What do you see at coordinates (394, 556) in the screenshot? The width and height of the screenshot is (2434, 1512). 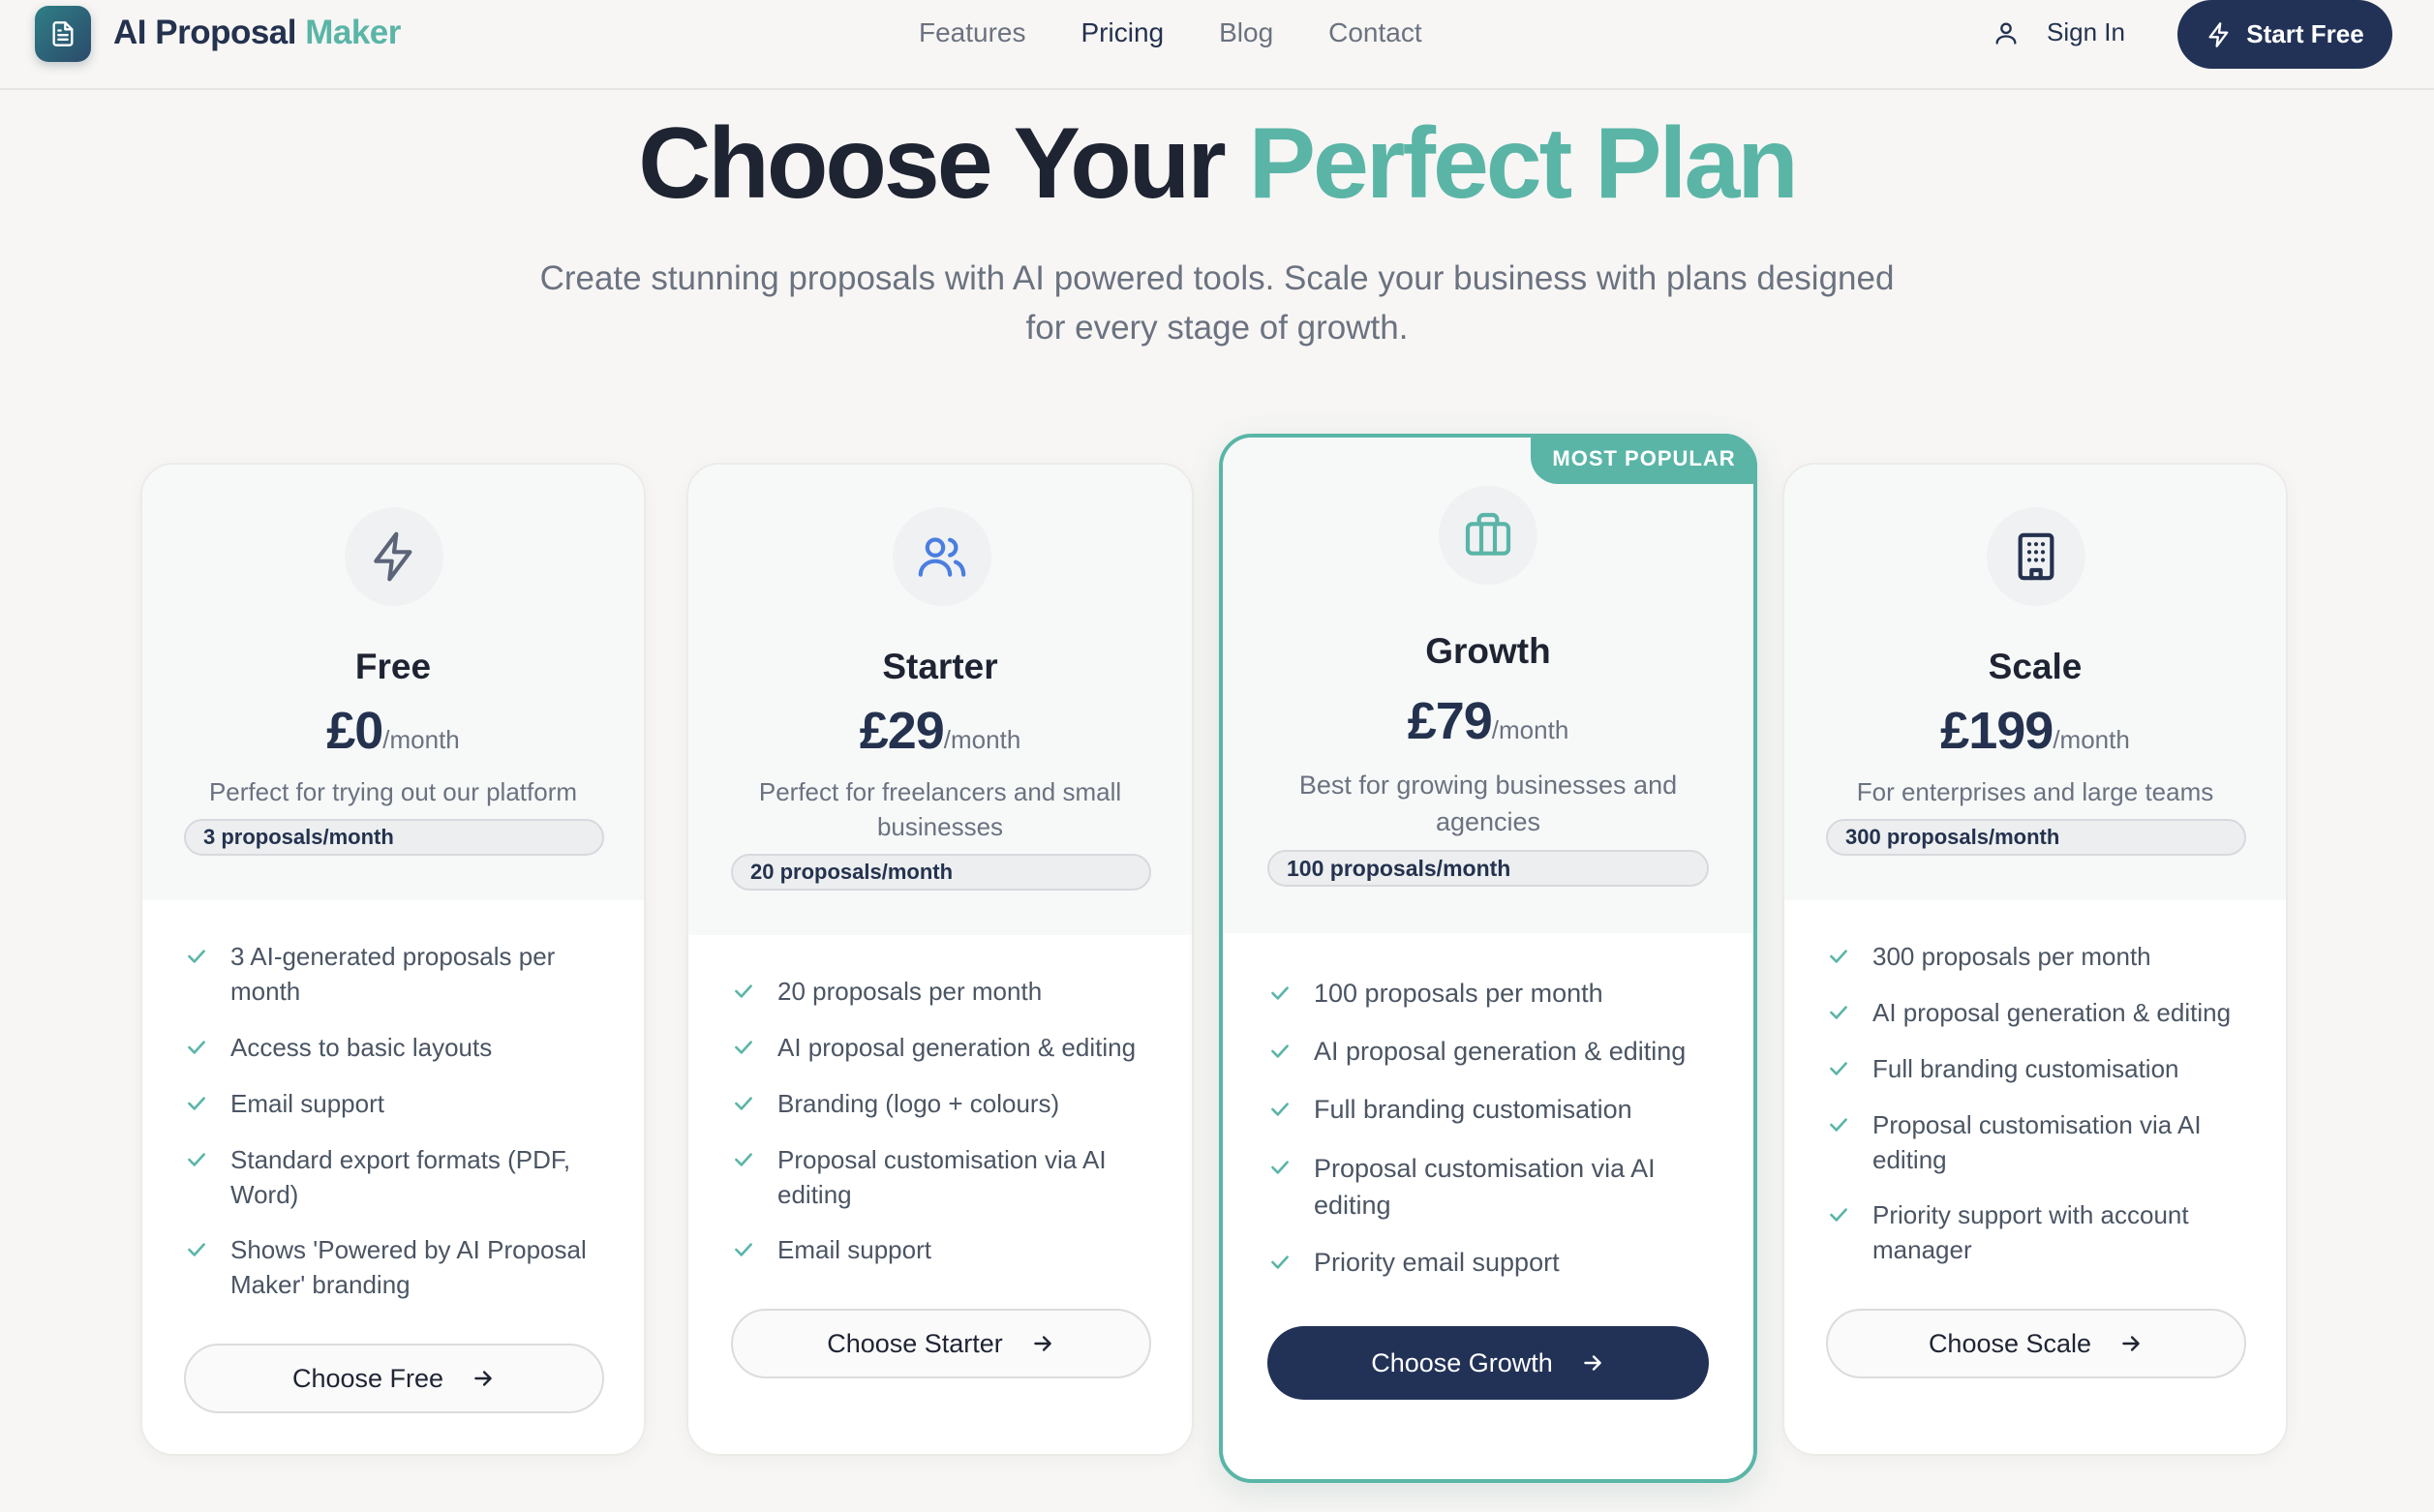 I see `lightning-icon` at bounding box center [394, 556].